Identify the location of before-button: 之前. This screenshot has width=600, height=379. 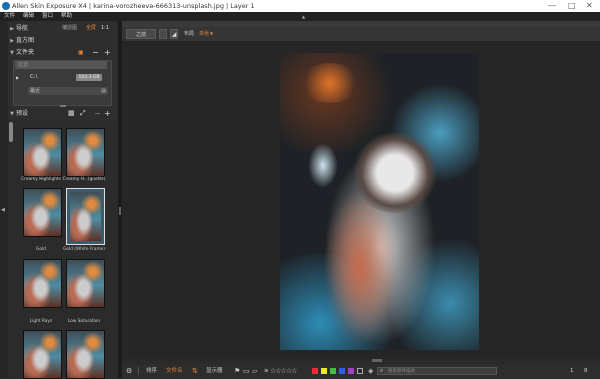
(141, 34).